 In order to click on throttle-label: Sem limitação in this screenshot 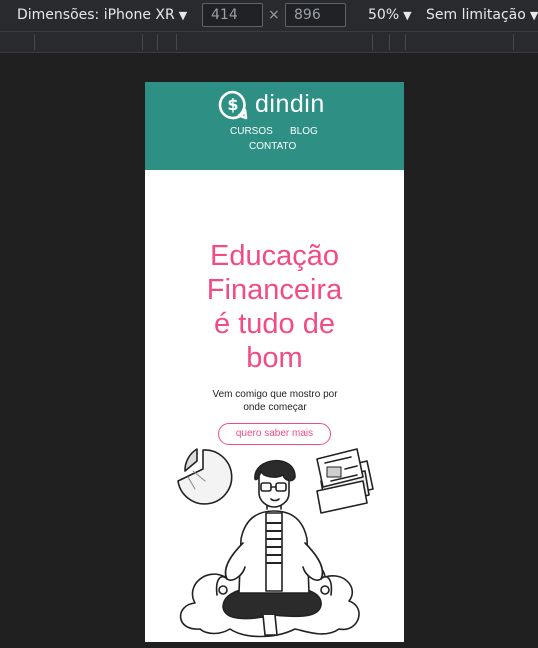, I will do `click(476, 15)`.